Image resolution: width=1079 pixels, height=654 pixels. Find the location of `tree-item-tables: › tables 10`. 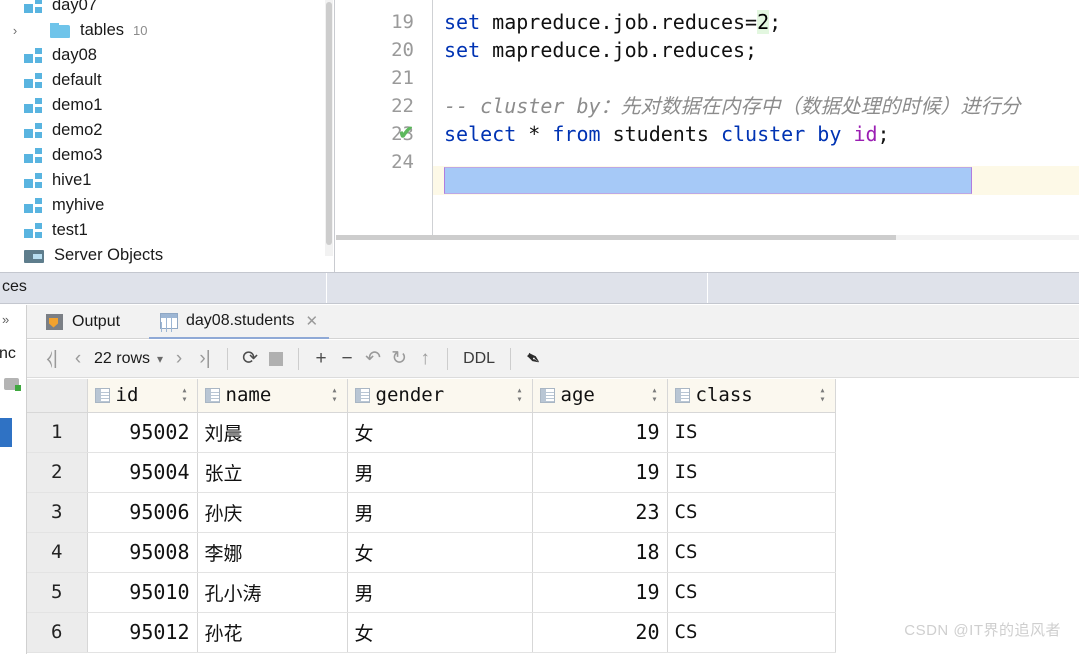

tree-item-tables: › tables 10 is located at coordinates (163, 30).